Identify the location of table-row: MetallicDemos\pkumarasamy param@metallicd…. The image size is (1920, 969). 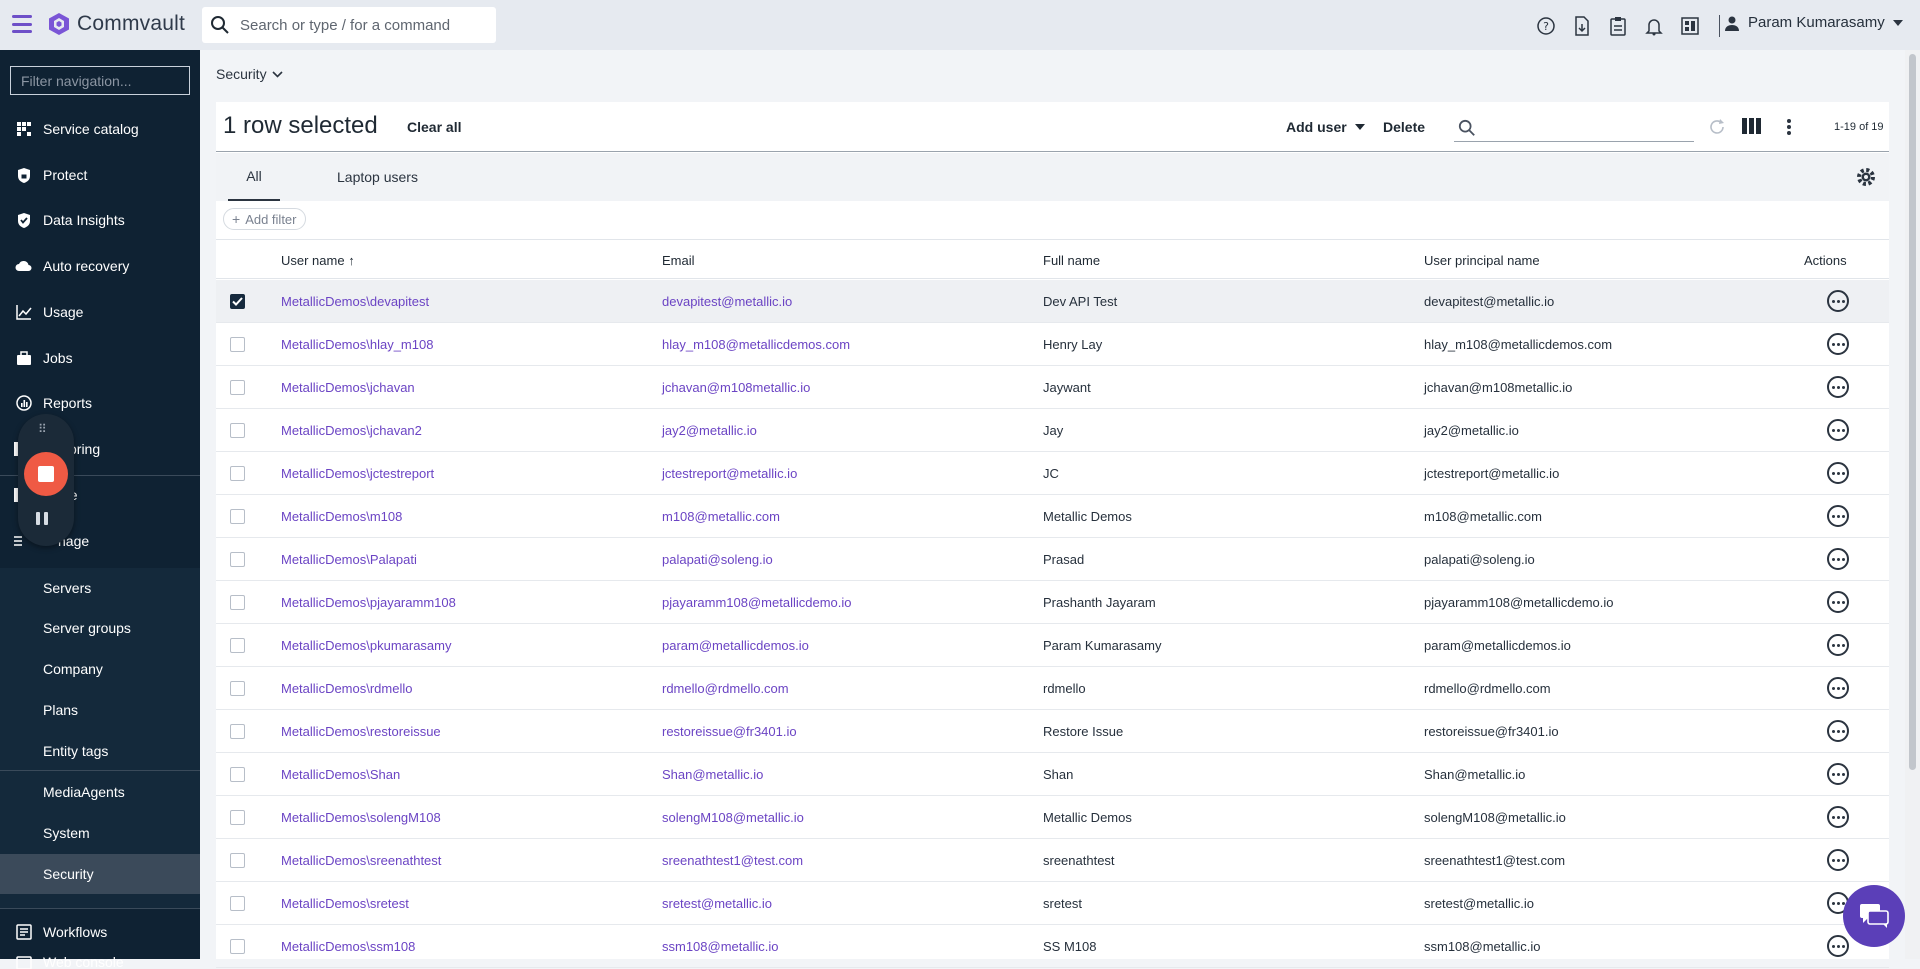
(1052, 645).